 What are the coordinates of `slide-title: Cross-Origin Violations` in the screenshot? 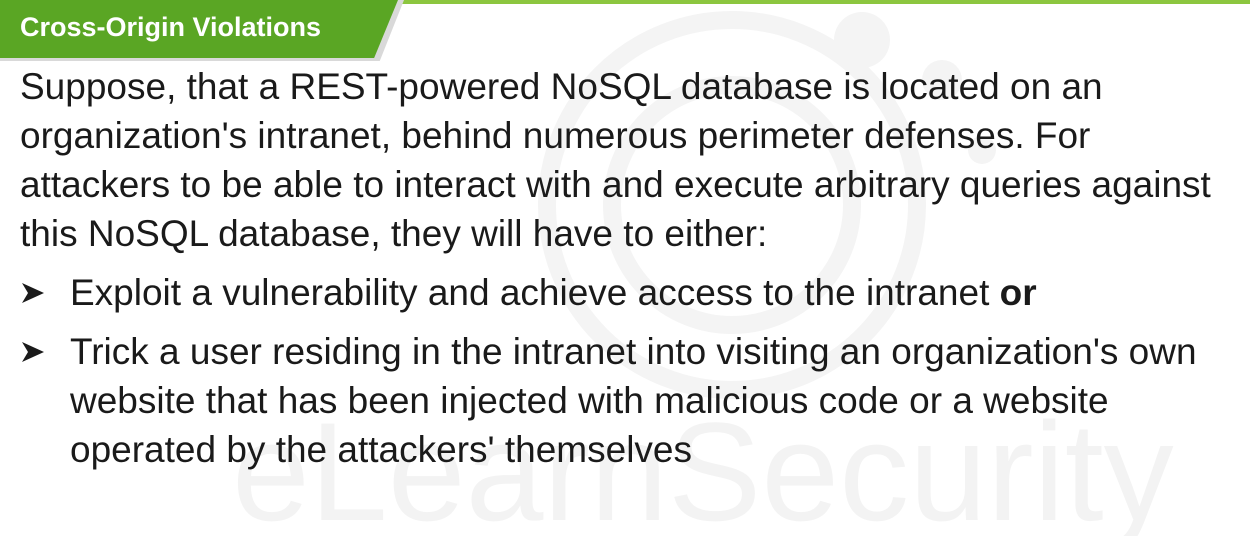 It's located at (171, 27).